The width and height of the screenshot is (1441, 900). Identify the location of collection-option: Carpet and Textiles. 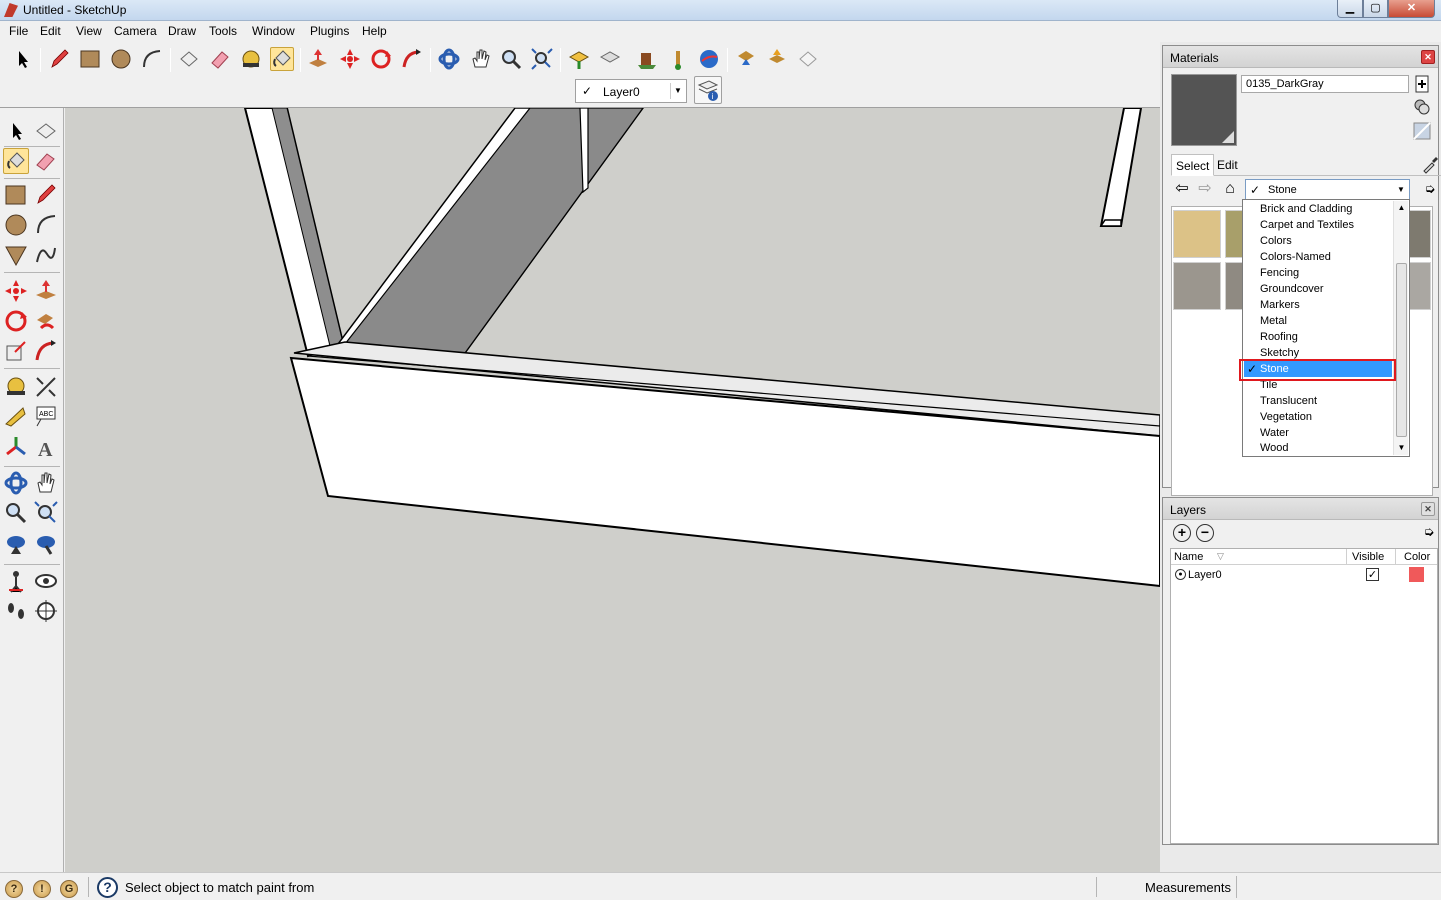
(1318, 225).